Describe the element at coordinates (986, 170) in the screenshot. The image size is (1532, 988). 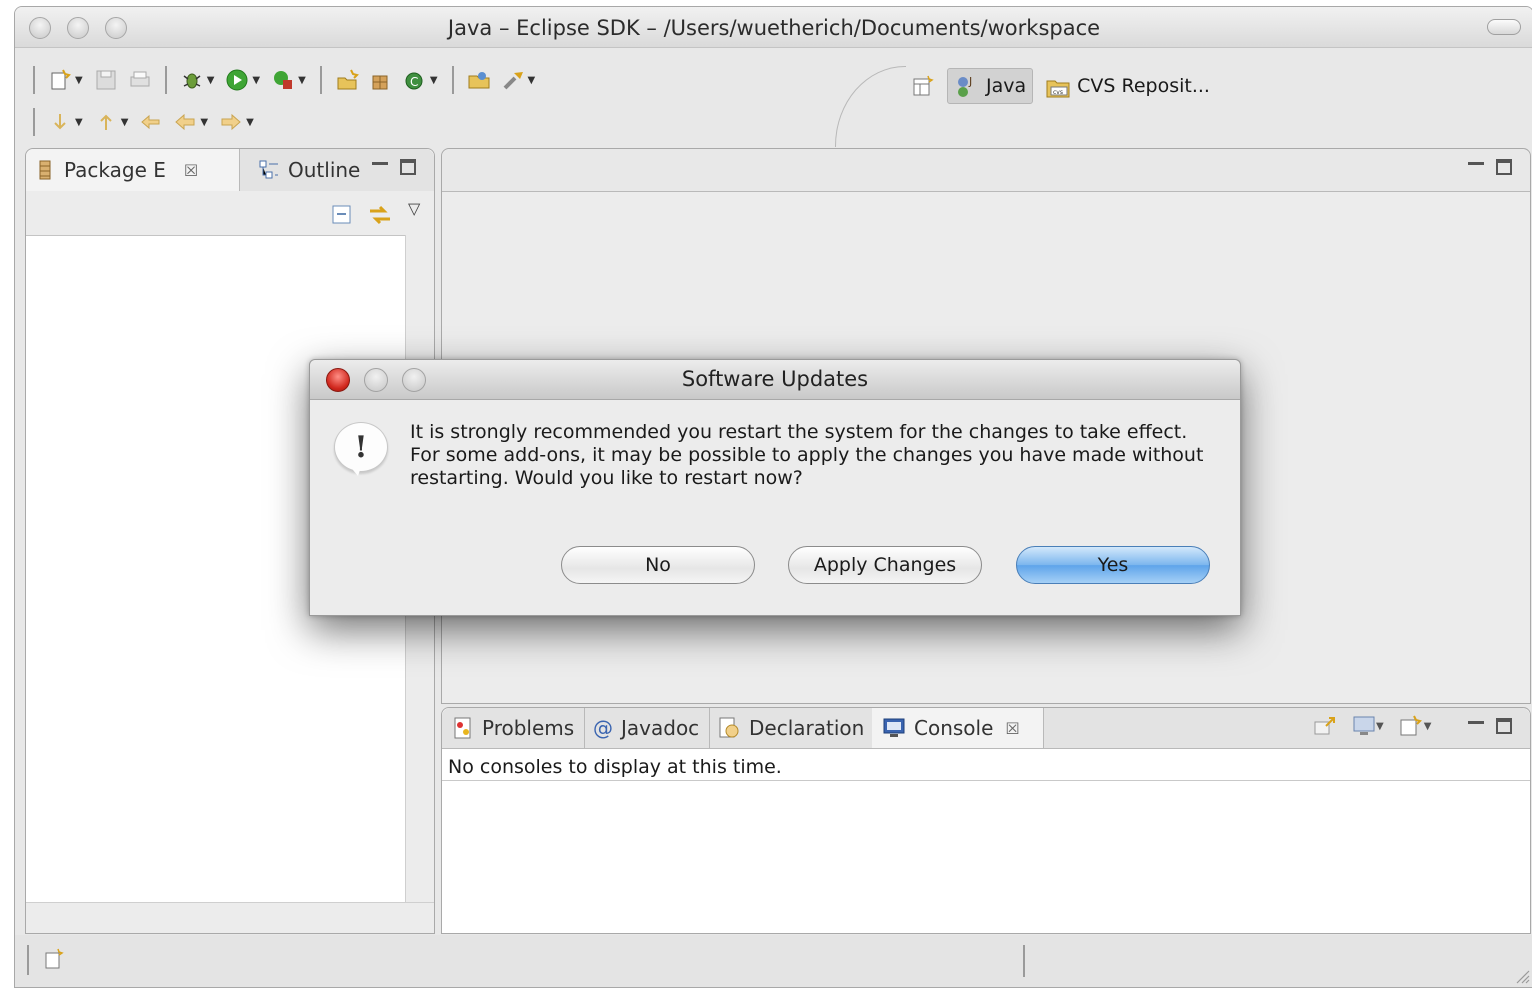
I see `editor-tabbar` at that location.